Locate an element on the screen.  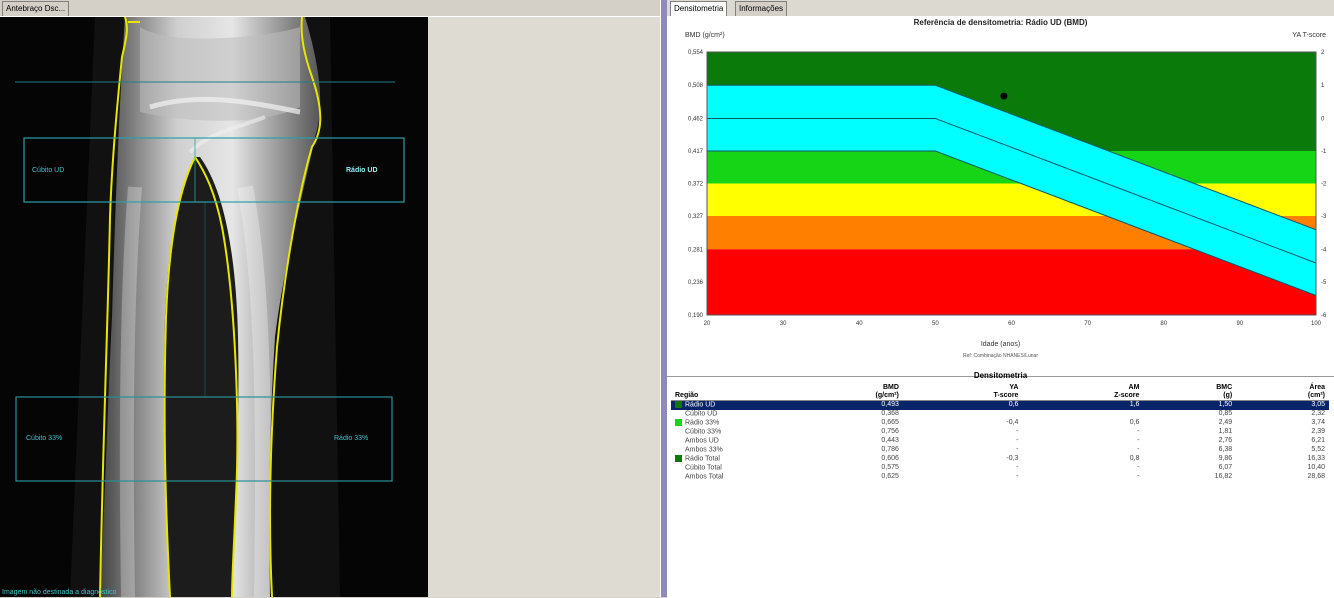
y-tick-label: 0,554 is located at coordinates (696, 53).